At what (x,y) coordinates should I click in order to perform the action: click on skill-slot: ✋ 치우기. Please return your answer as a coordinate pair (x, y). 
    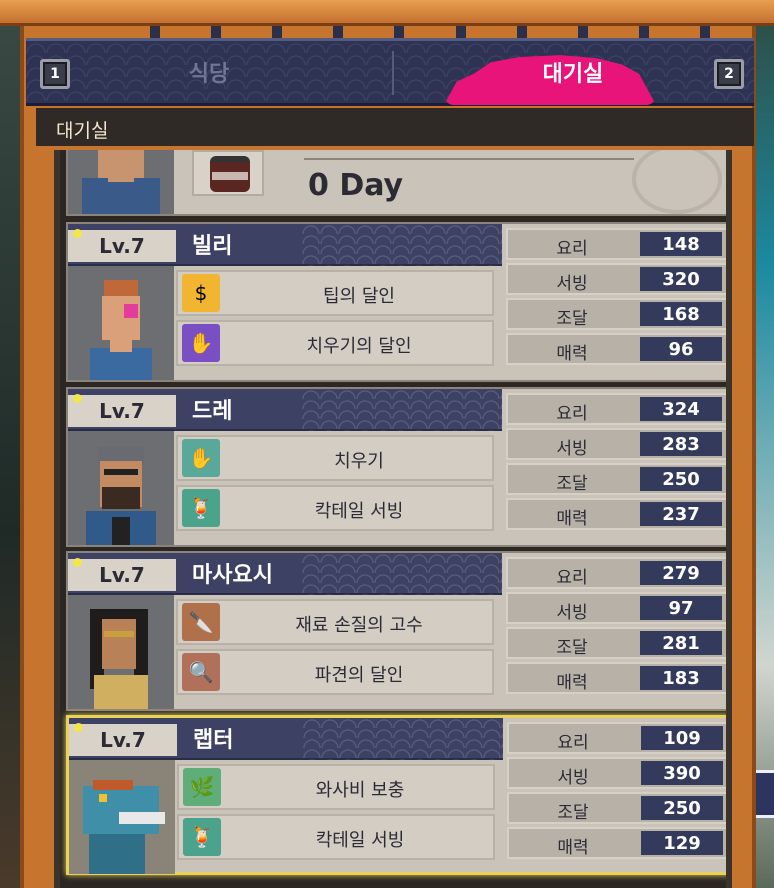
    Looking at the image, I should click on (335, 458).